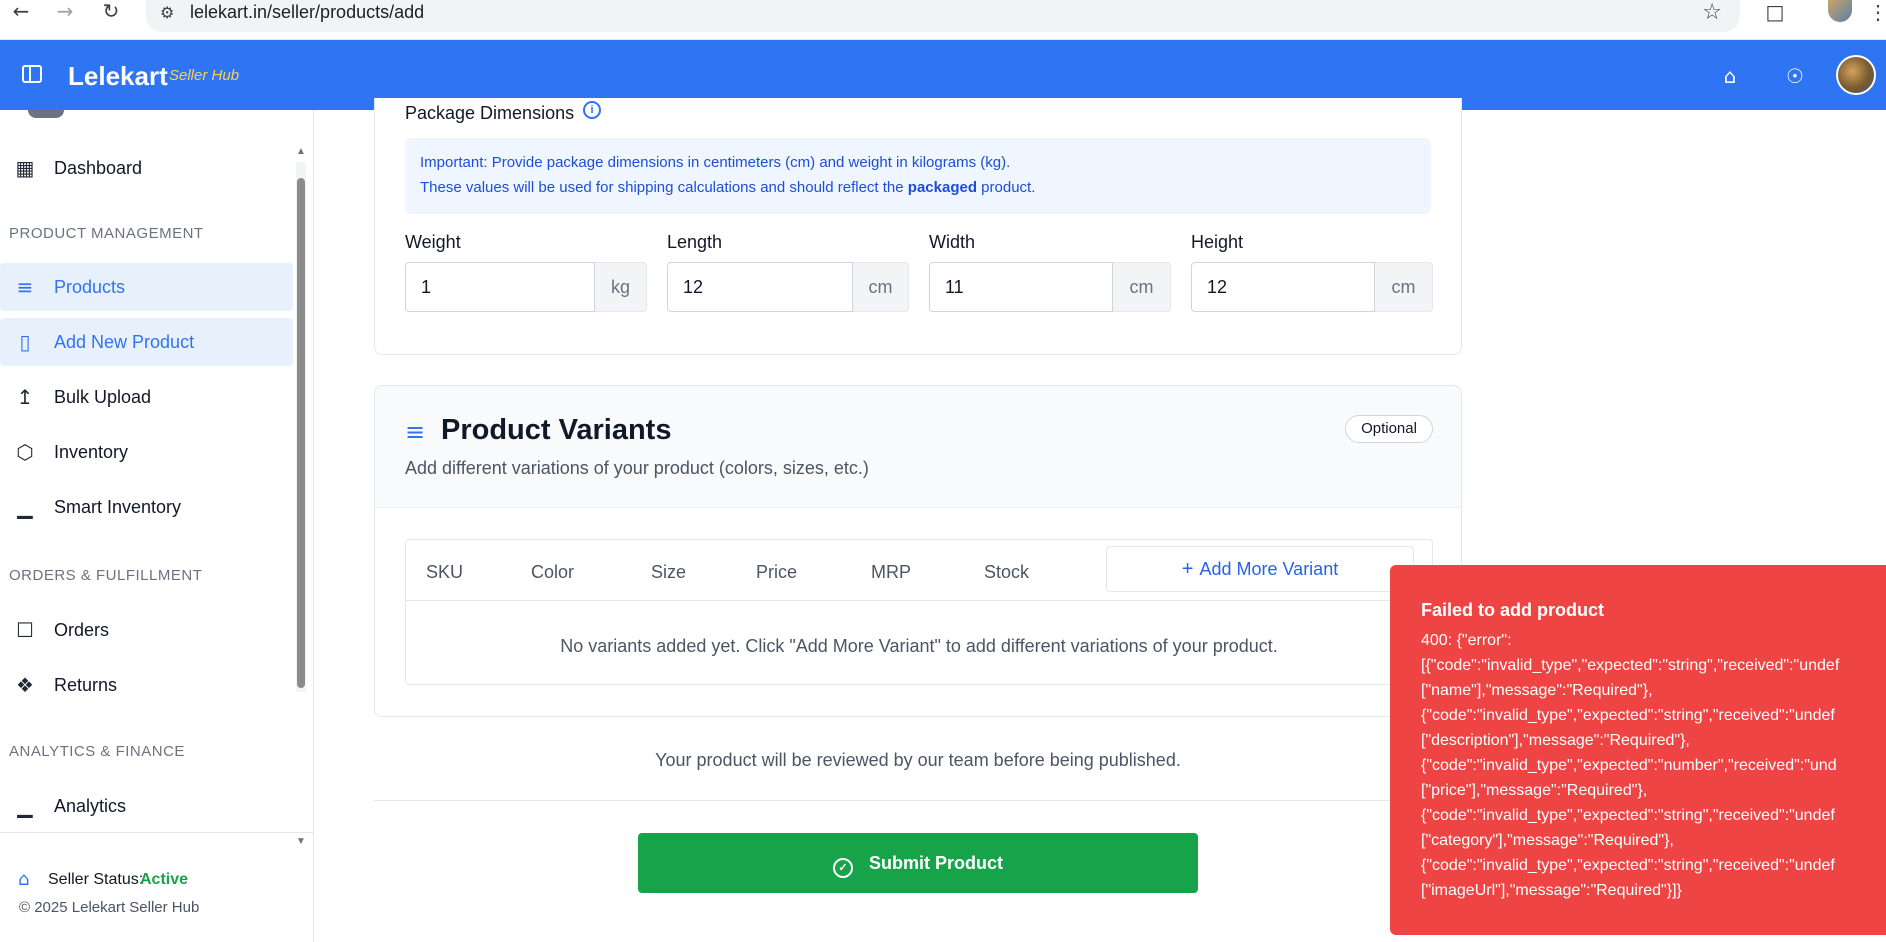 This screenshot has width=1886, height=942. Describe the element at coordinates (1142, 287) in the screenshot. I see `width-unit: cm` at that location.